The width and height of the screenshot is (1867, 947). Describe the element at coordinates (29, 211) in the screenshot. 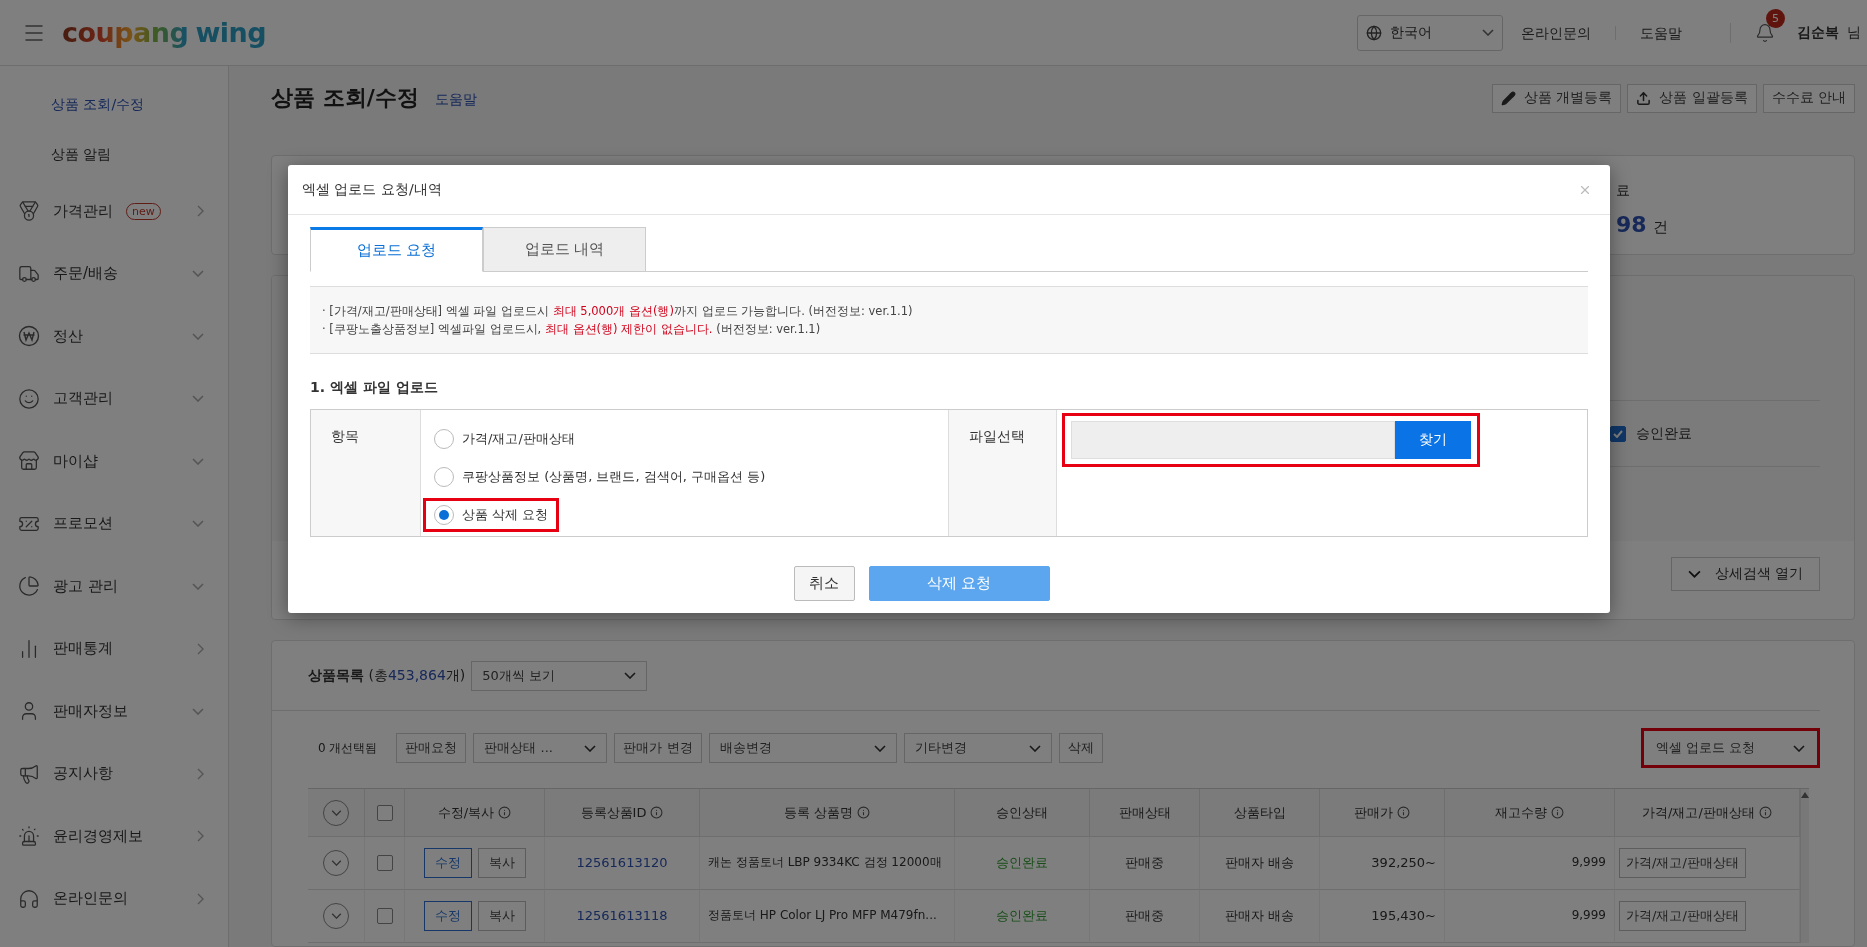

I see `medal-icon` at that location.